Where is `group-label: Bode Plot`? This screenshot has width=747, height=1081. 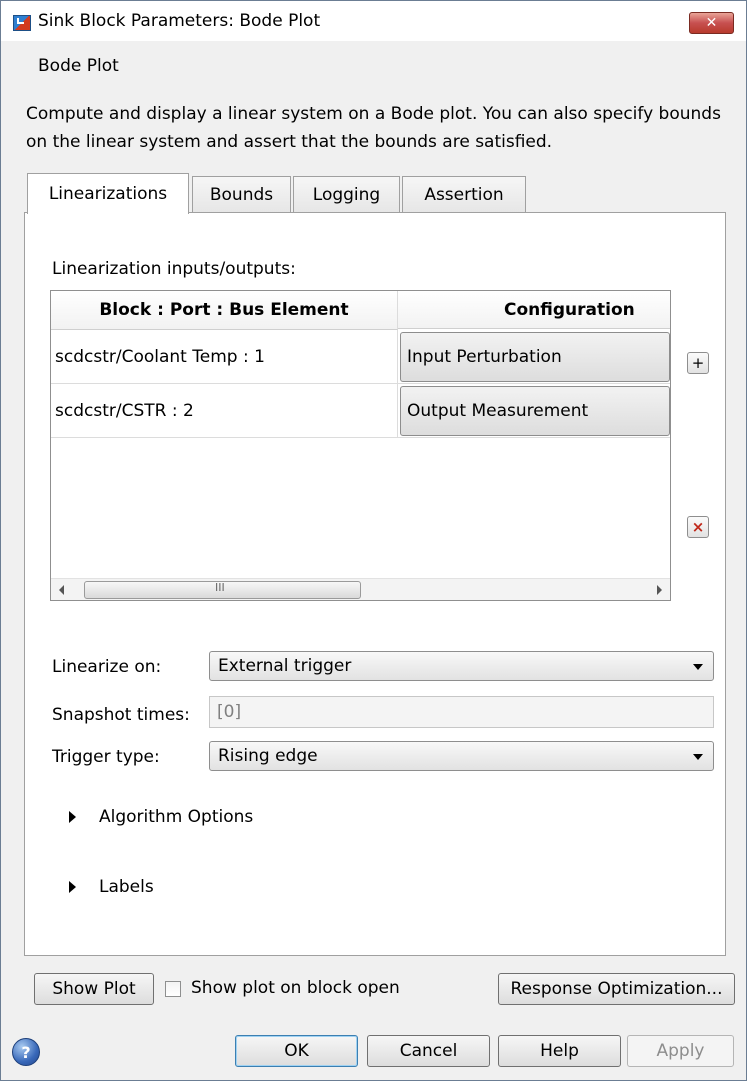
group-label: Bode Plot is located at coordinates (78, 66).